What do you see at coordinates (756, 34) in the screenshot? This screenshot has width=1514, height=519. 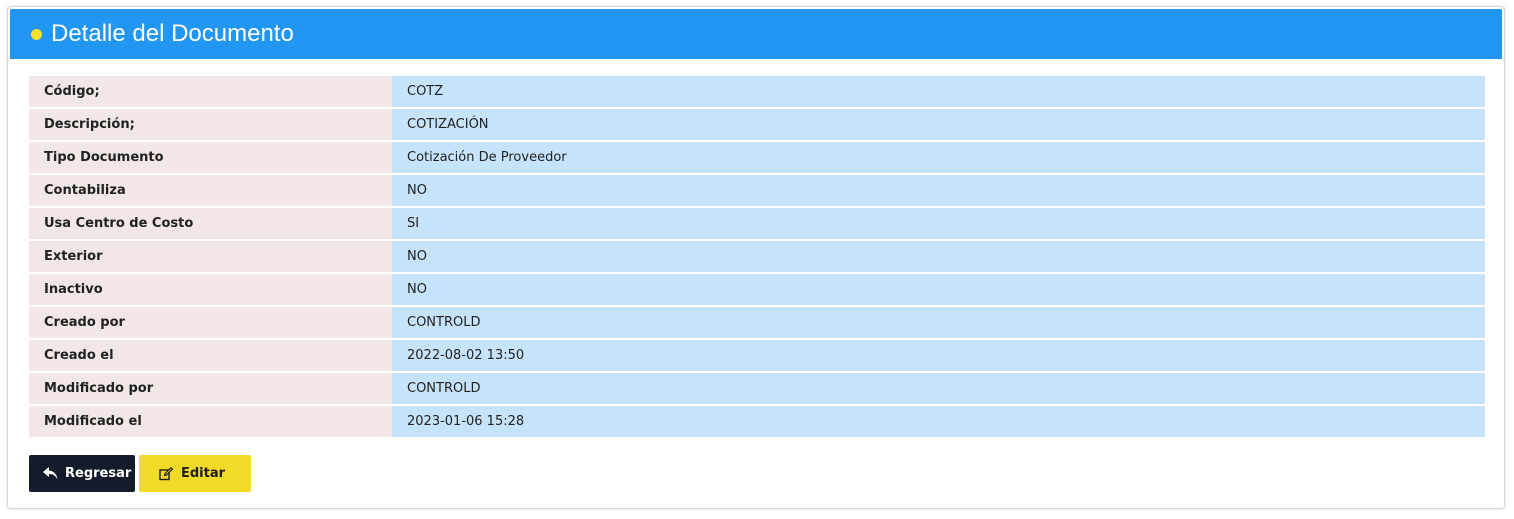 I see `card-header: Detalle del Documento` at bounding box center [756, 34].